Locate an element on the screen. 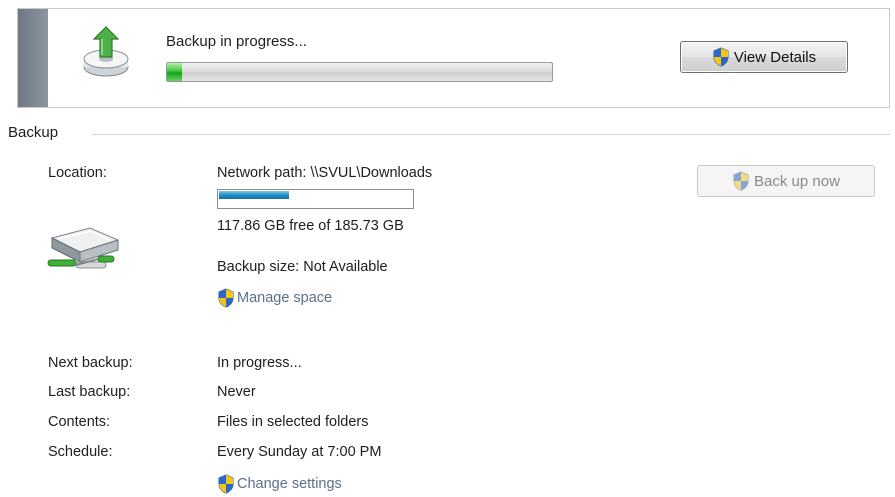 The image size is (895, 497). last-backup-value: Never is located at coordinates (236, 392).